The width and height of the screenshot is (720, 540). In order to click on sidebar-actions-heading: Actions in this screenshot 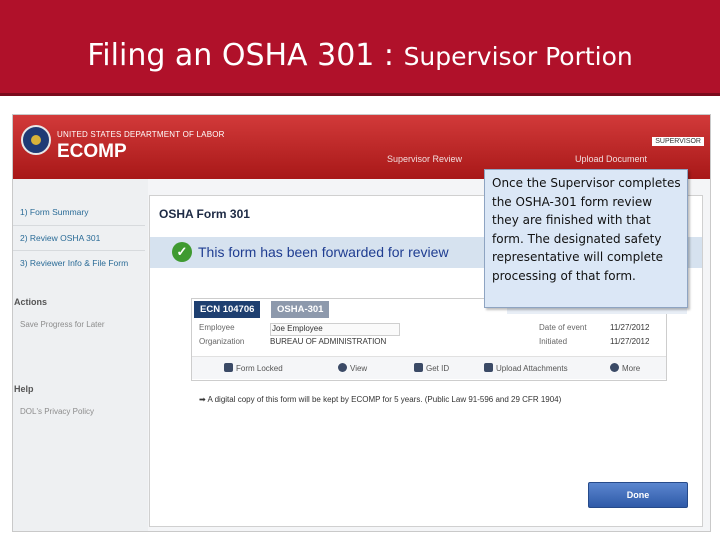, I will do `click(31, 302)`.